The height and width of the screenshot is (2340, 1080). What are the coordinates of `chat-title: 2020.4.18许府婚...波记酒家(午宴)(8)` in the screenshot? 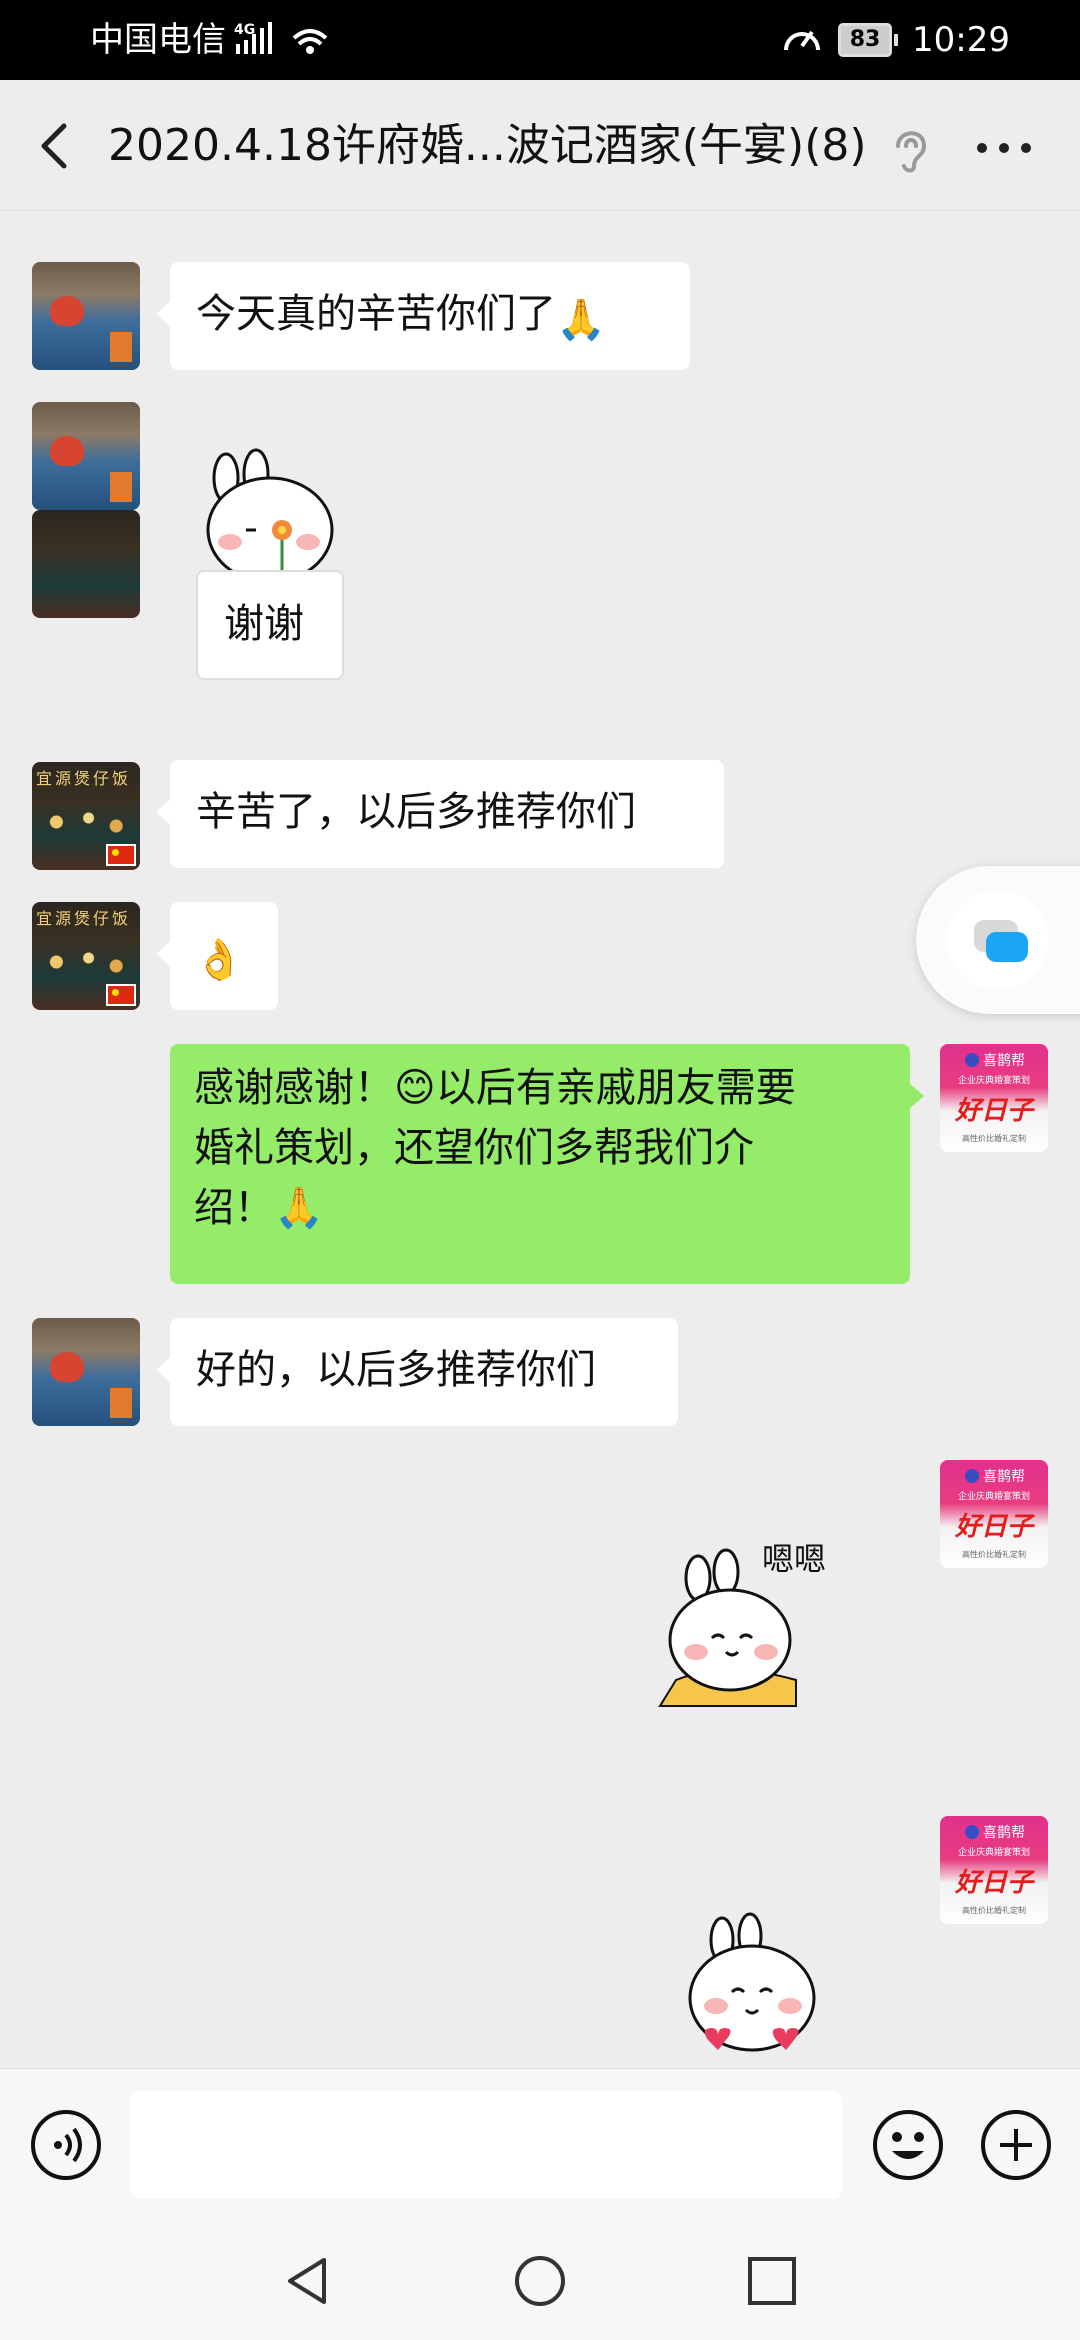 It's located at (487, 145).